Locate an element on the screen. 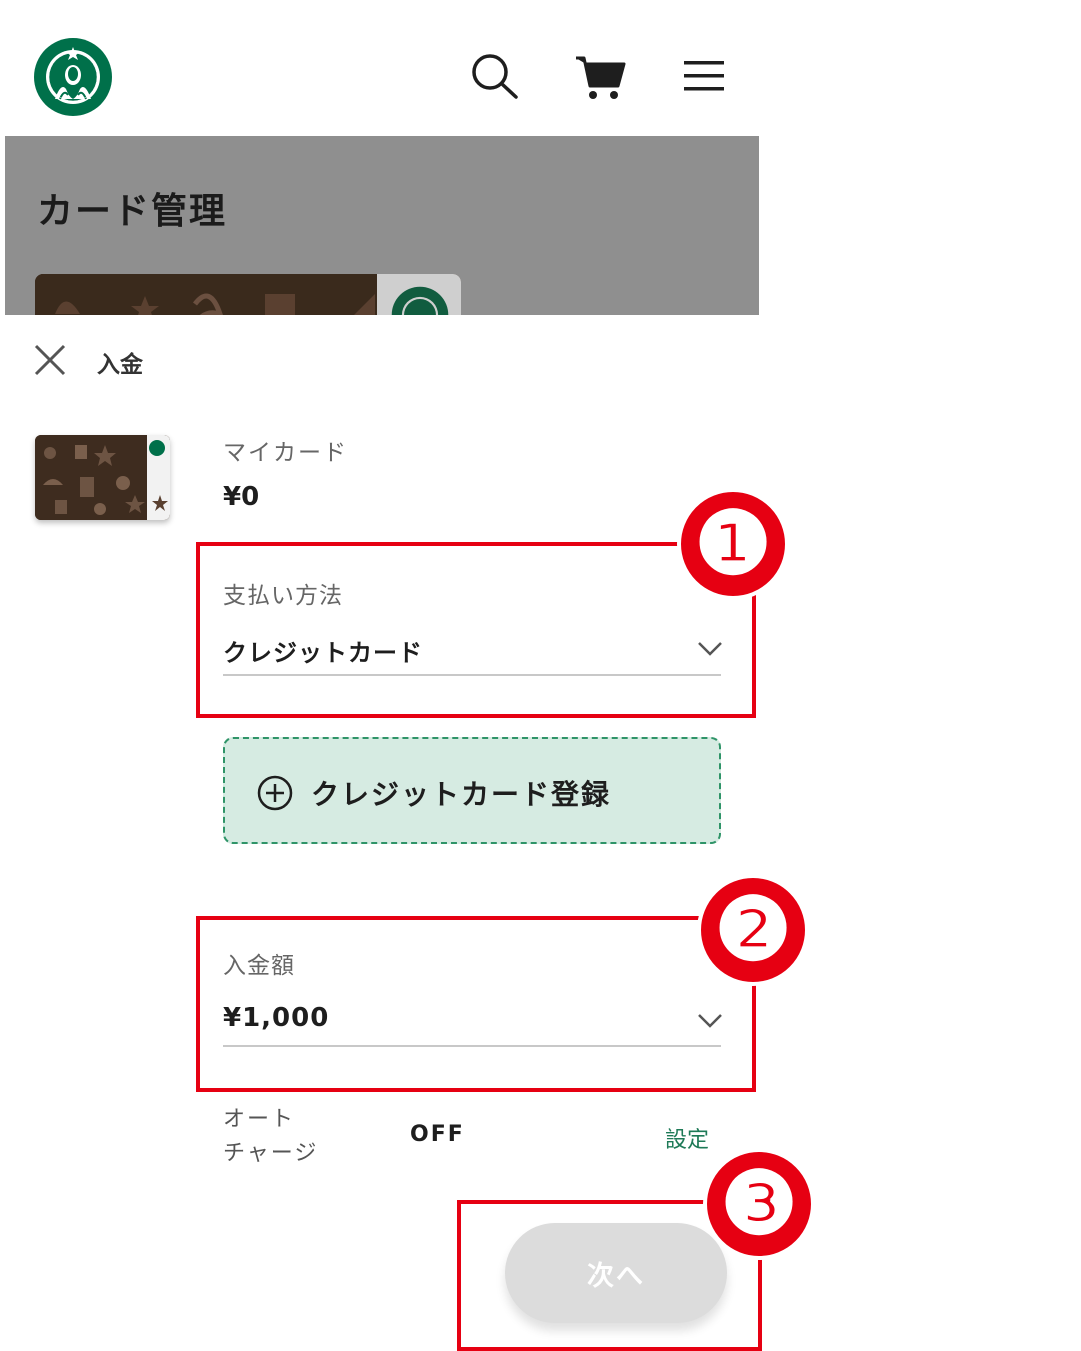  auto-charge-status: OFF is located at coordinates (437, 1134).